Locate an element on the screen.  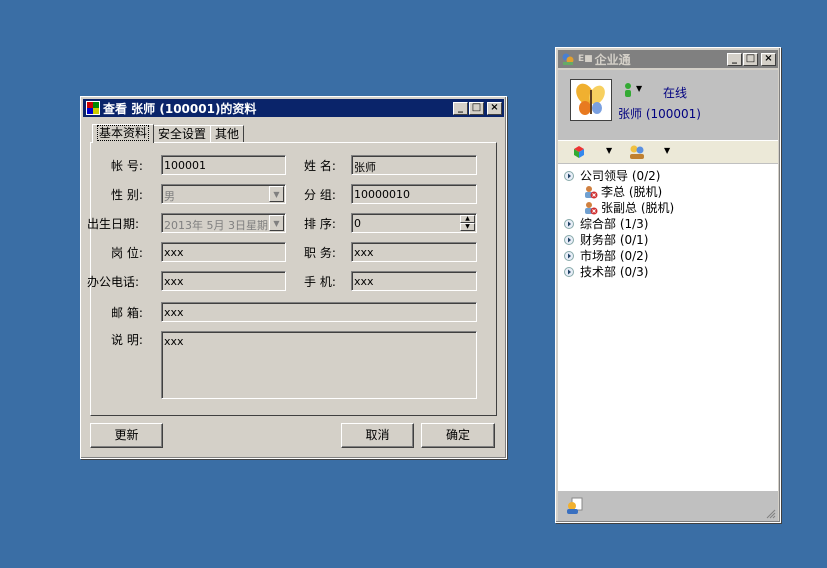
email-field: xxx is located at coordinates (319, 312).